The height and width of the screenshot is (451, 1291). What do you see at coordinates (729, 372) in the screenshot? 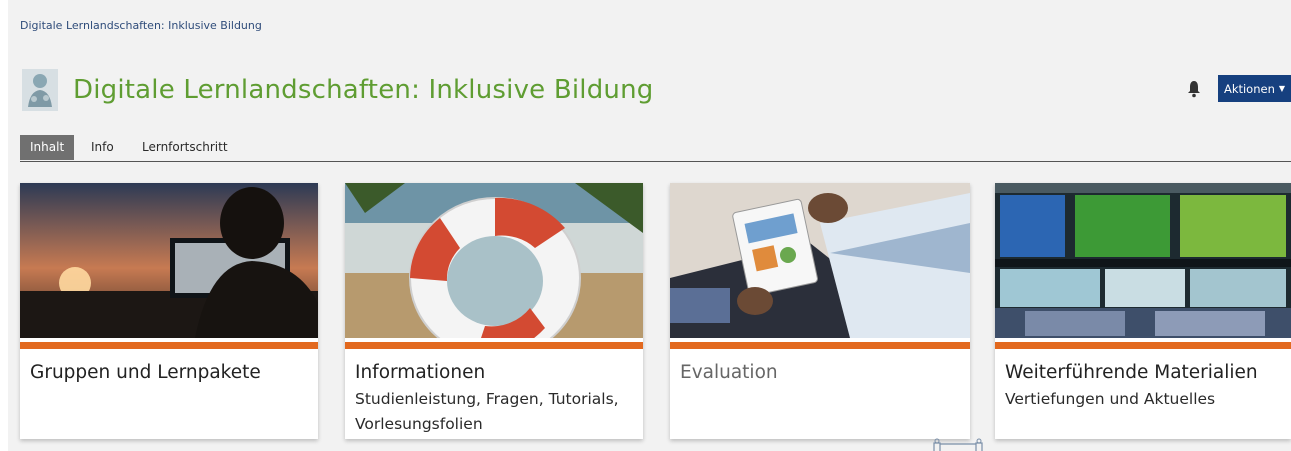
I see `tile-title: Evaluation` at bounding box center [729, 372].